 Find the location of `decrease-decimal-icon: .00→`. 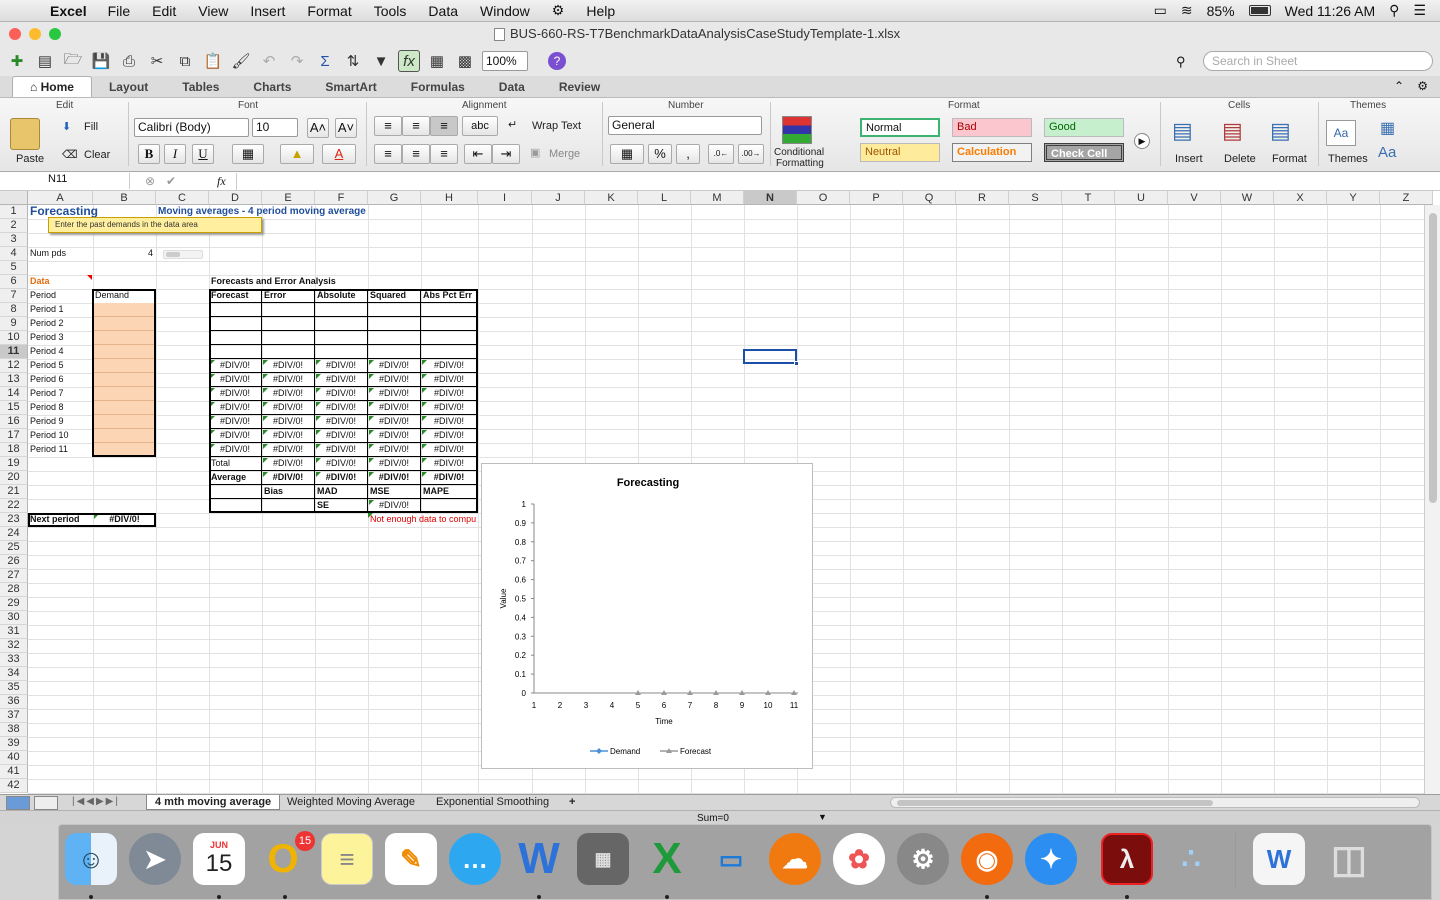

decrease-decimal-icon: .00→ is located at coordinates (751, 154).